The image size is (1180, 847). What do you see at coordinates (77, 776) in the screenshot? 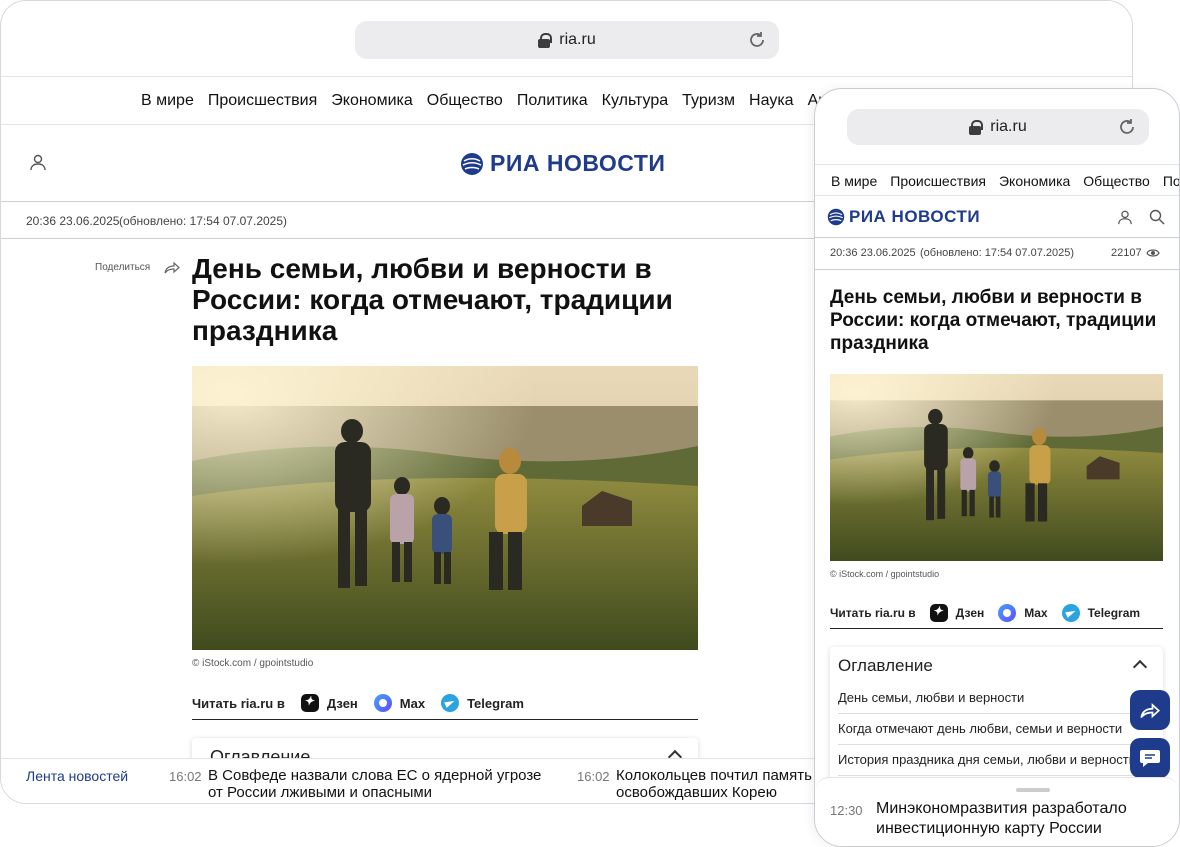
I see `news-feed-link: Лента новостей` at bounding box center [77, 776].